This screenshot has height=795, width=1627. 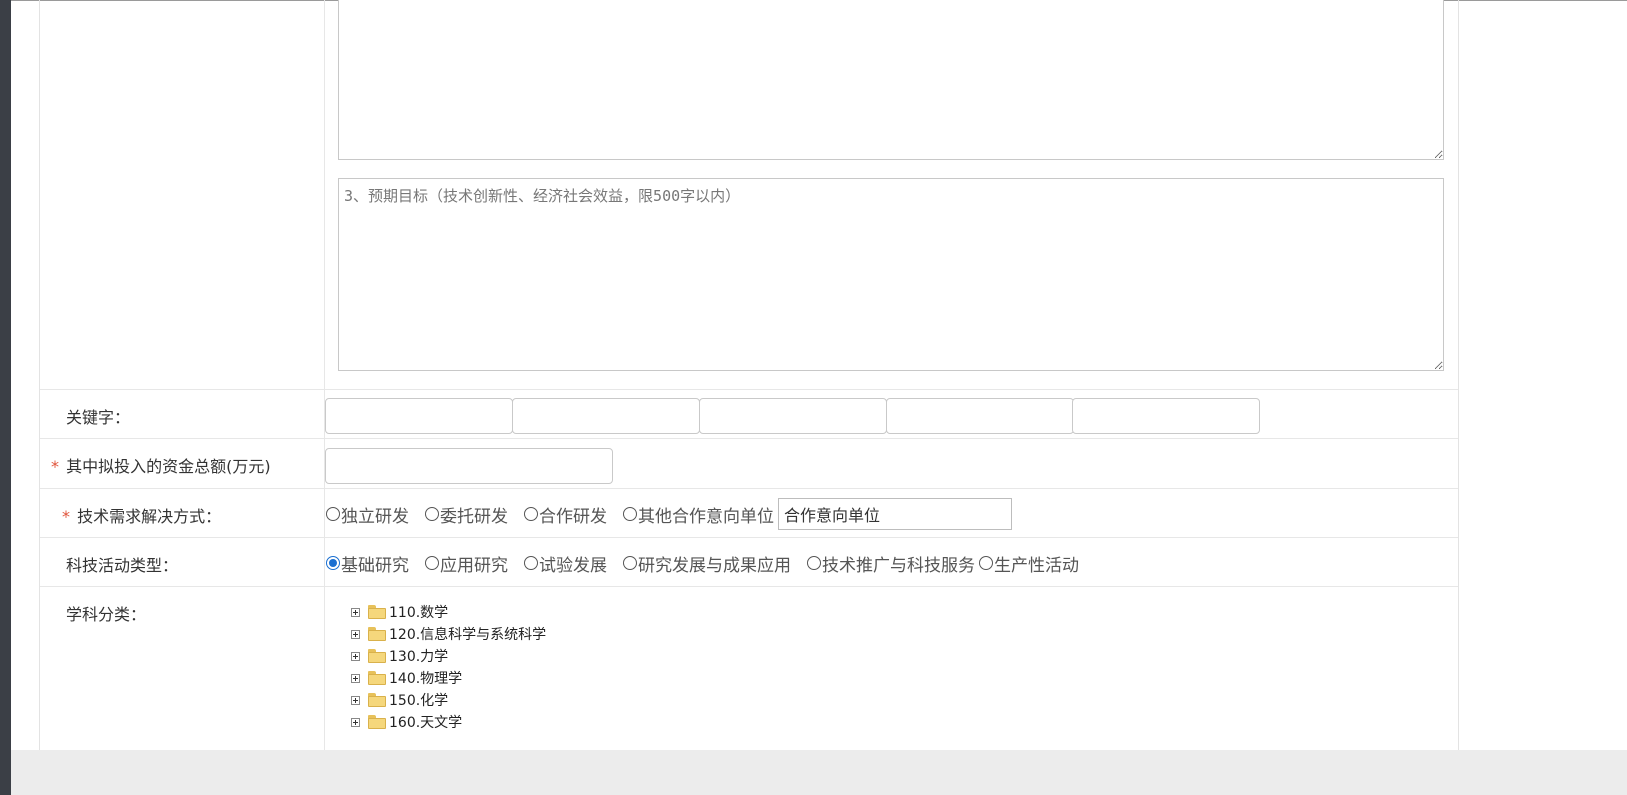 I want to click on solution-label-cell: * 技术需求解决方式：, so click(x=182, y=513).